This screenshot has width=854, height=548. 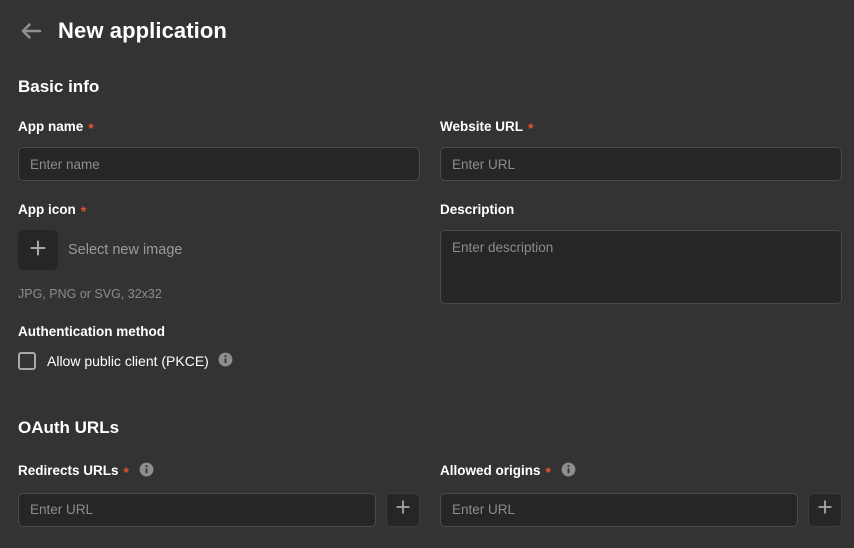 I want to click on page-title: New application, so click(x=142, y=30).